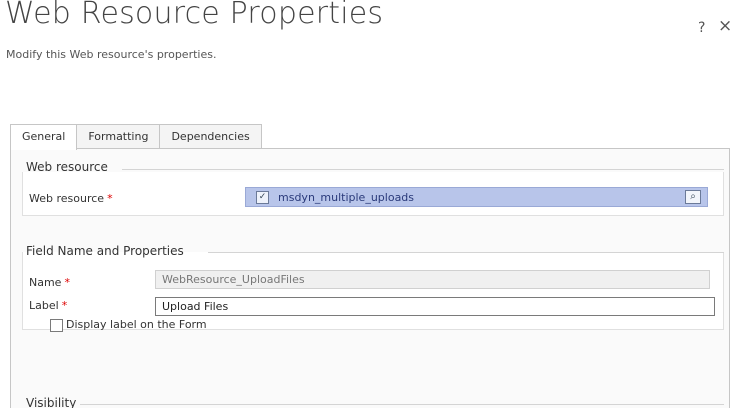 The image size is (735, 408). Describe the element at coordinates (67, 198) in the screenshot. I see `web-resource-label-text: Web resource` at that location.